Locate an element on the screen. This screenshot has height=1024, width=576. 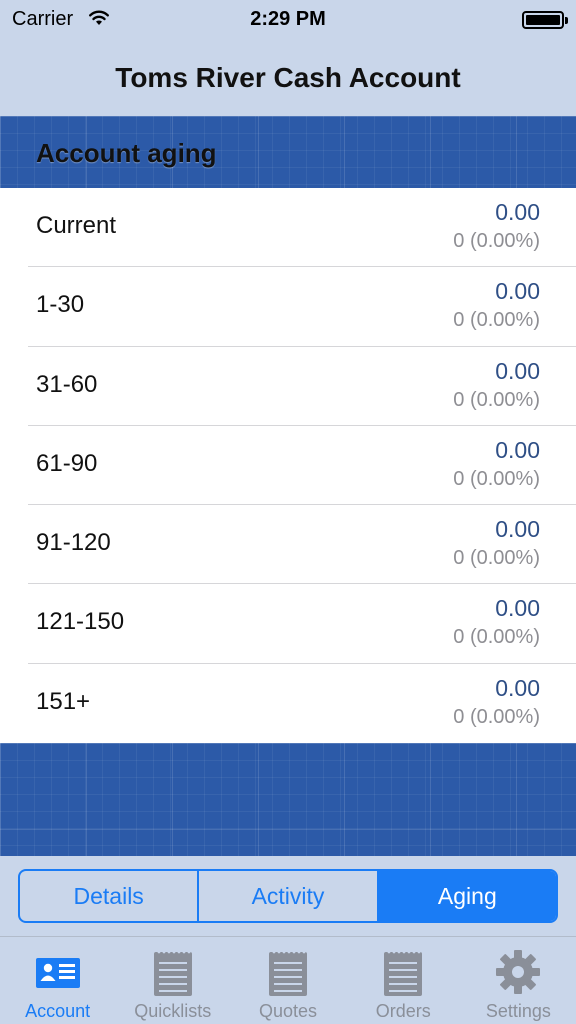
tab-label: Orders is located at coordinates (403, 1011).